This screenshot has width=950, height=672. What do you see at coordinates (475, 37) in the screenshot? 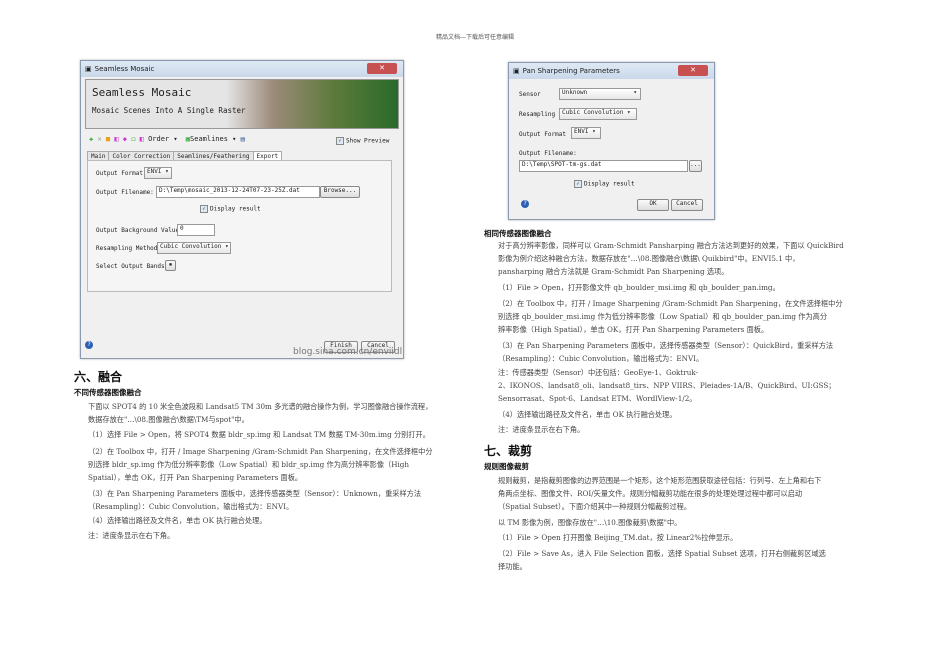
I see `page-header: 精品文档---下载后可任意编辑` at bounding box center [475, 37].